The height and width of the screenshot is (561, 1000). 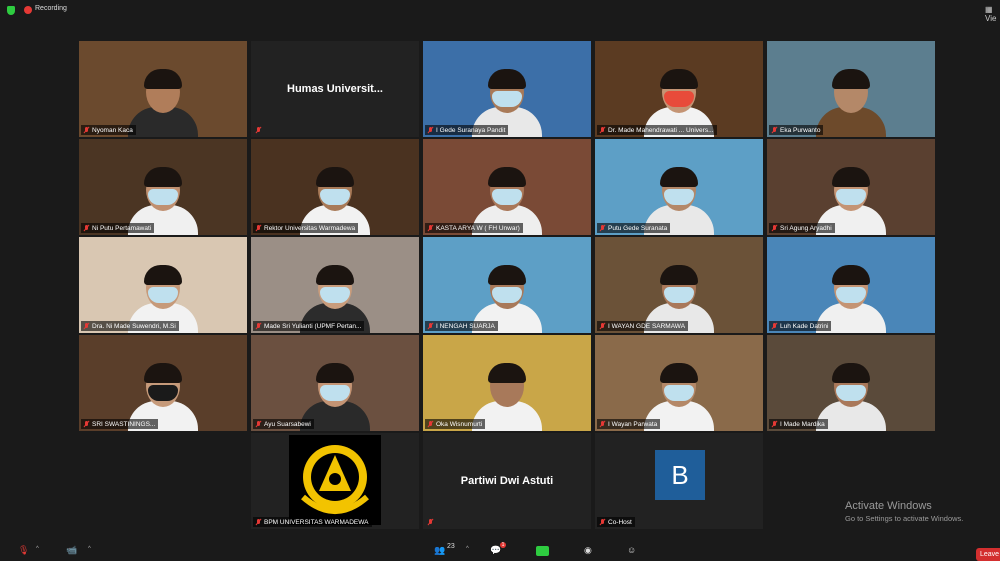 What do you see at coordinates (679, 187) in the screenshot?
I see `participant-tile: Putu Gede Suranata` at bounding box center [679, 187].